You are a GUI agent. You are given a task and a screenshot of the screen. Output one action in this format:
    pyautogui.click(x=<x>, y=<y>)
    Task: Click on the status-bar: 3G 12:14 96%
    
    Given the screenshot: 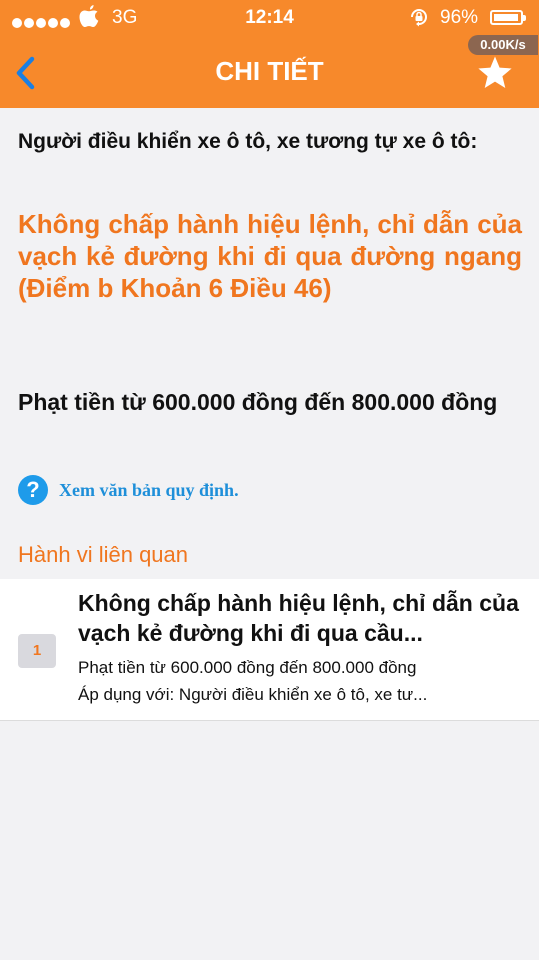 What is the action you would take?
    pyautogui.click(x=269, y=18)
    